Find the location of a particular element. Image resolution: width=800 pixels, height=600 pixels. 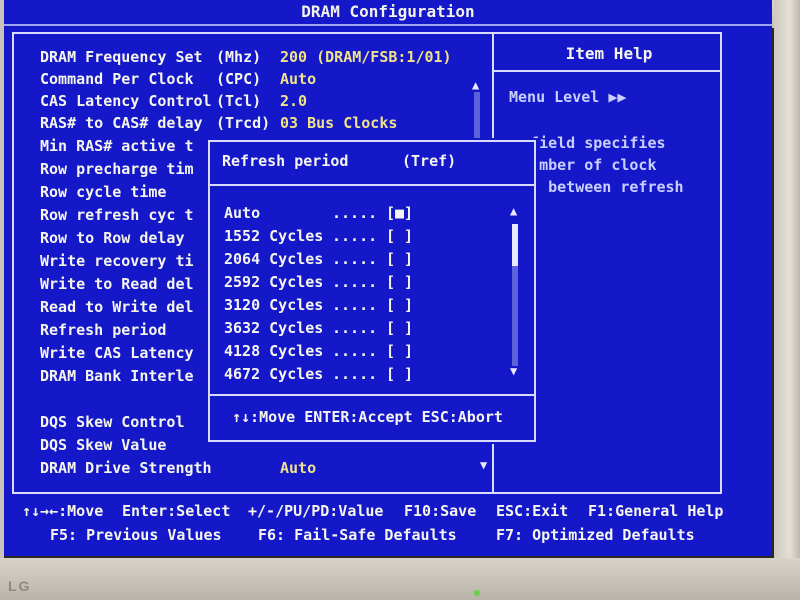

item-help-title: Item Help is located at coordinates (609, 53).